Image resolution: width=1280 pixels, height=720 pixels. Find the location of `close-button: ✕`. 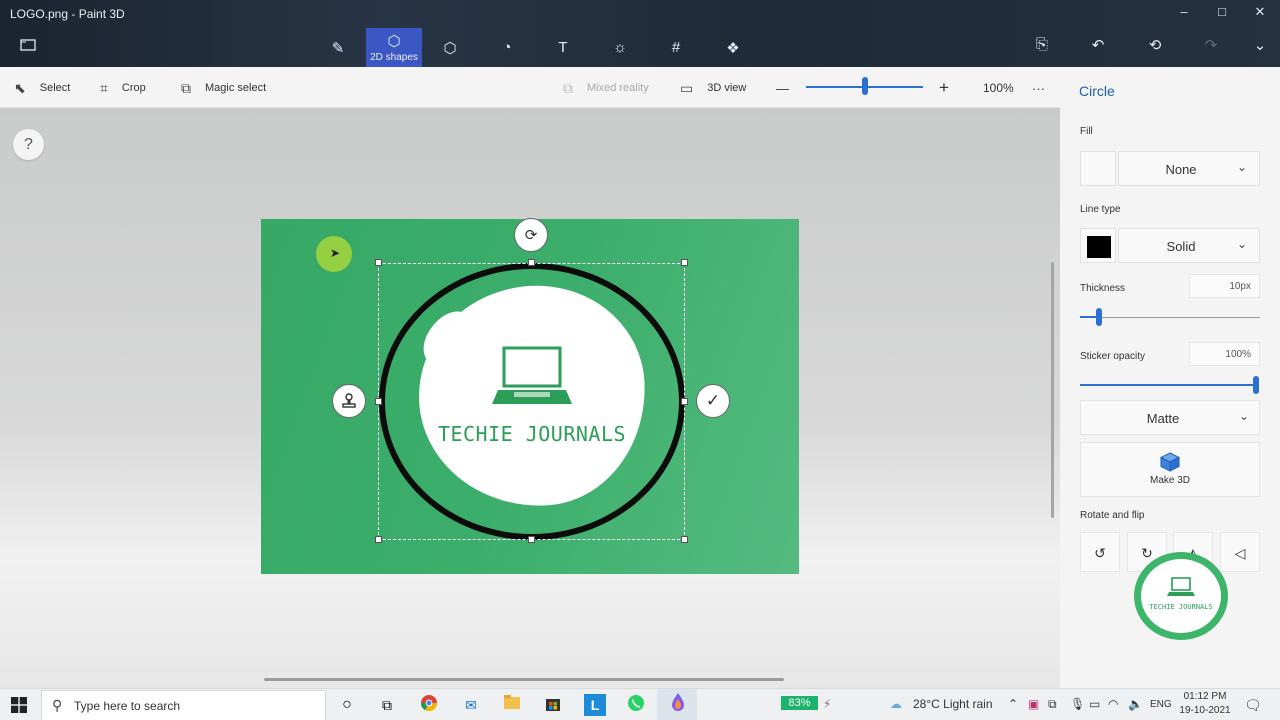

close-button: ✕ is located at coordinates (1260, 14).